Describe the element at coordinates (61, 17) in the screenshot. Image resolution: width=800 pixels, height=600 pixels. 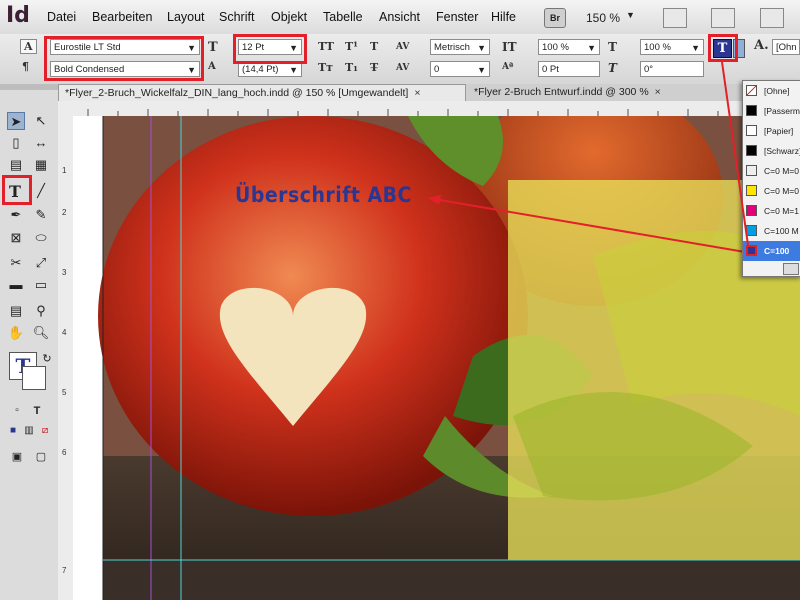
I see `menu-datei: Datei` at that location.